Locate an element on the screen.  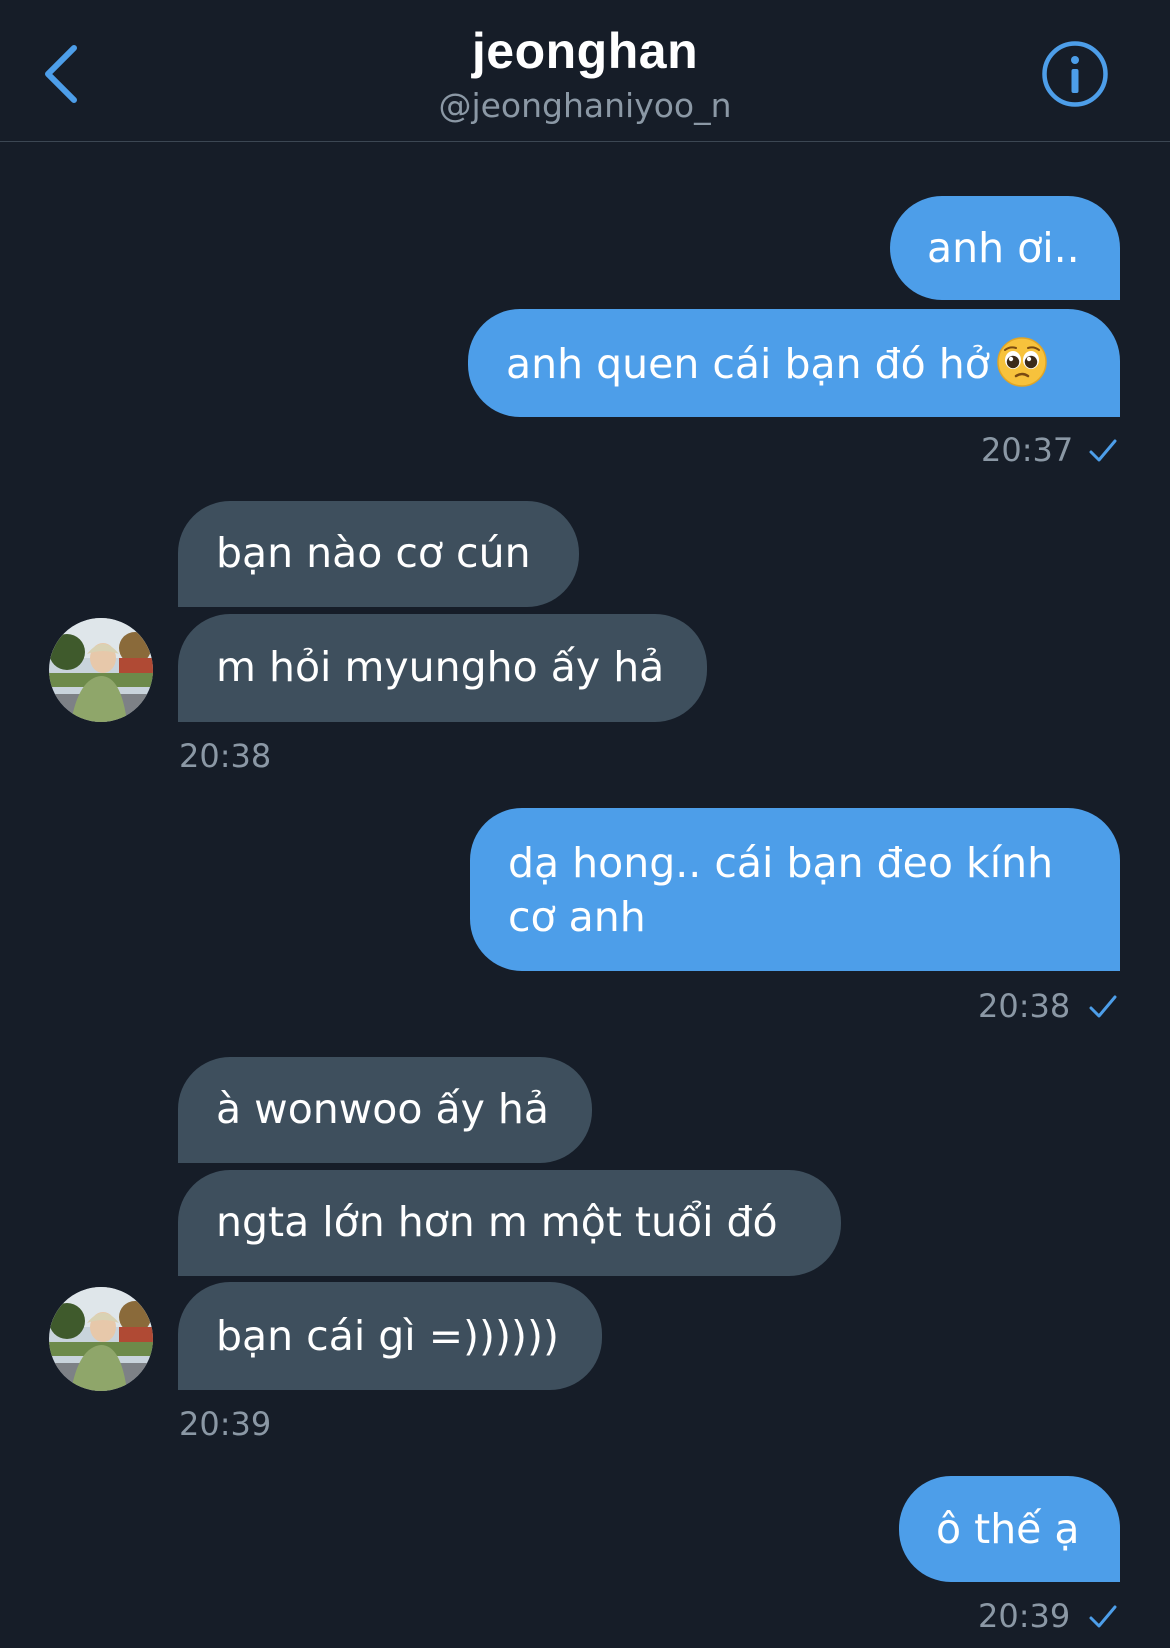
message-bubble: ngta lớn hơn m một tuổi đó is located at coordinates (509, 1223).